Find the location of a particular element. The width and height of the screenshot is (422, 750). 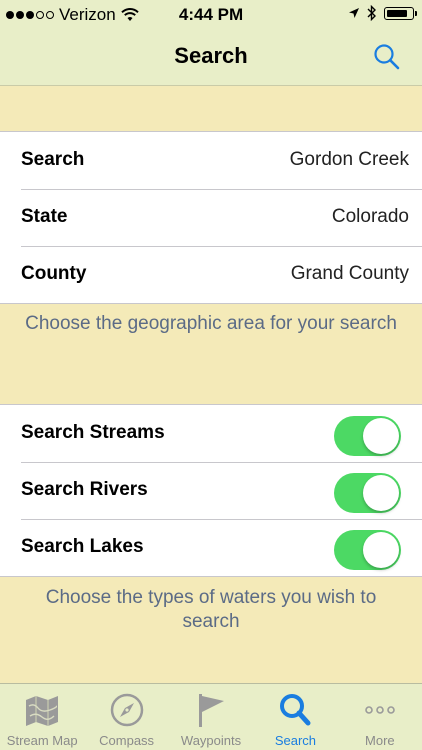

tab-compass: Compass is located at coordinates (126, 717).